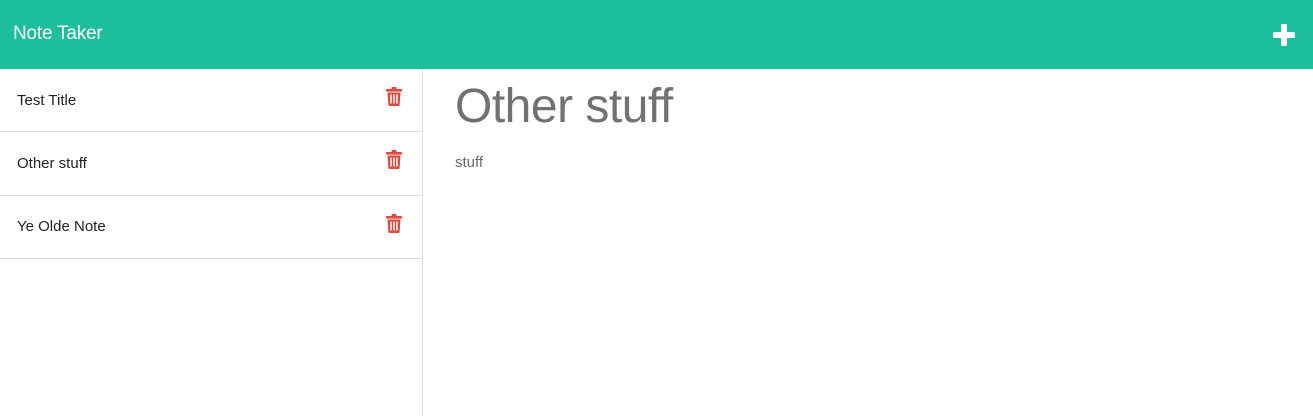  Describe the element at coordinates (211, 227) in the screenshot. I see `note-list-item: Ye Olde Note` at that location.